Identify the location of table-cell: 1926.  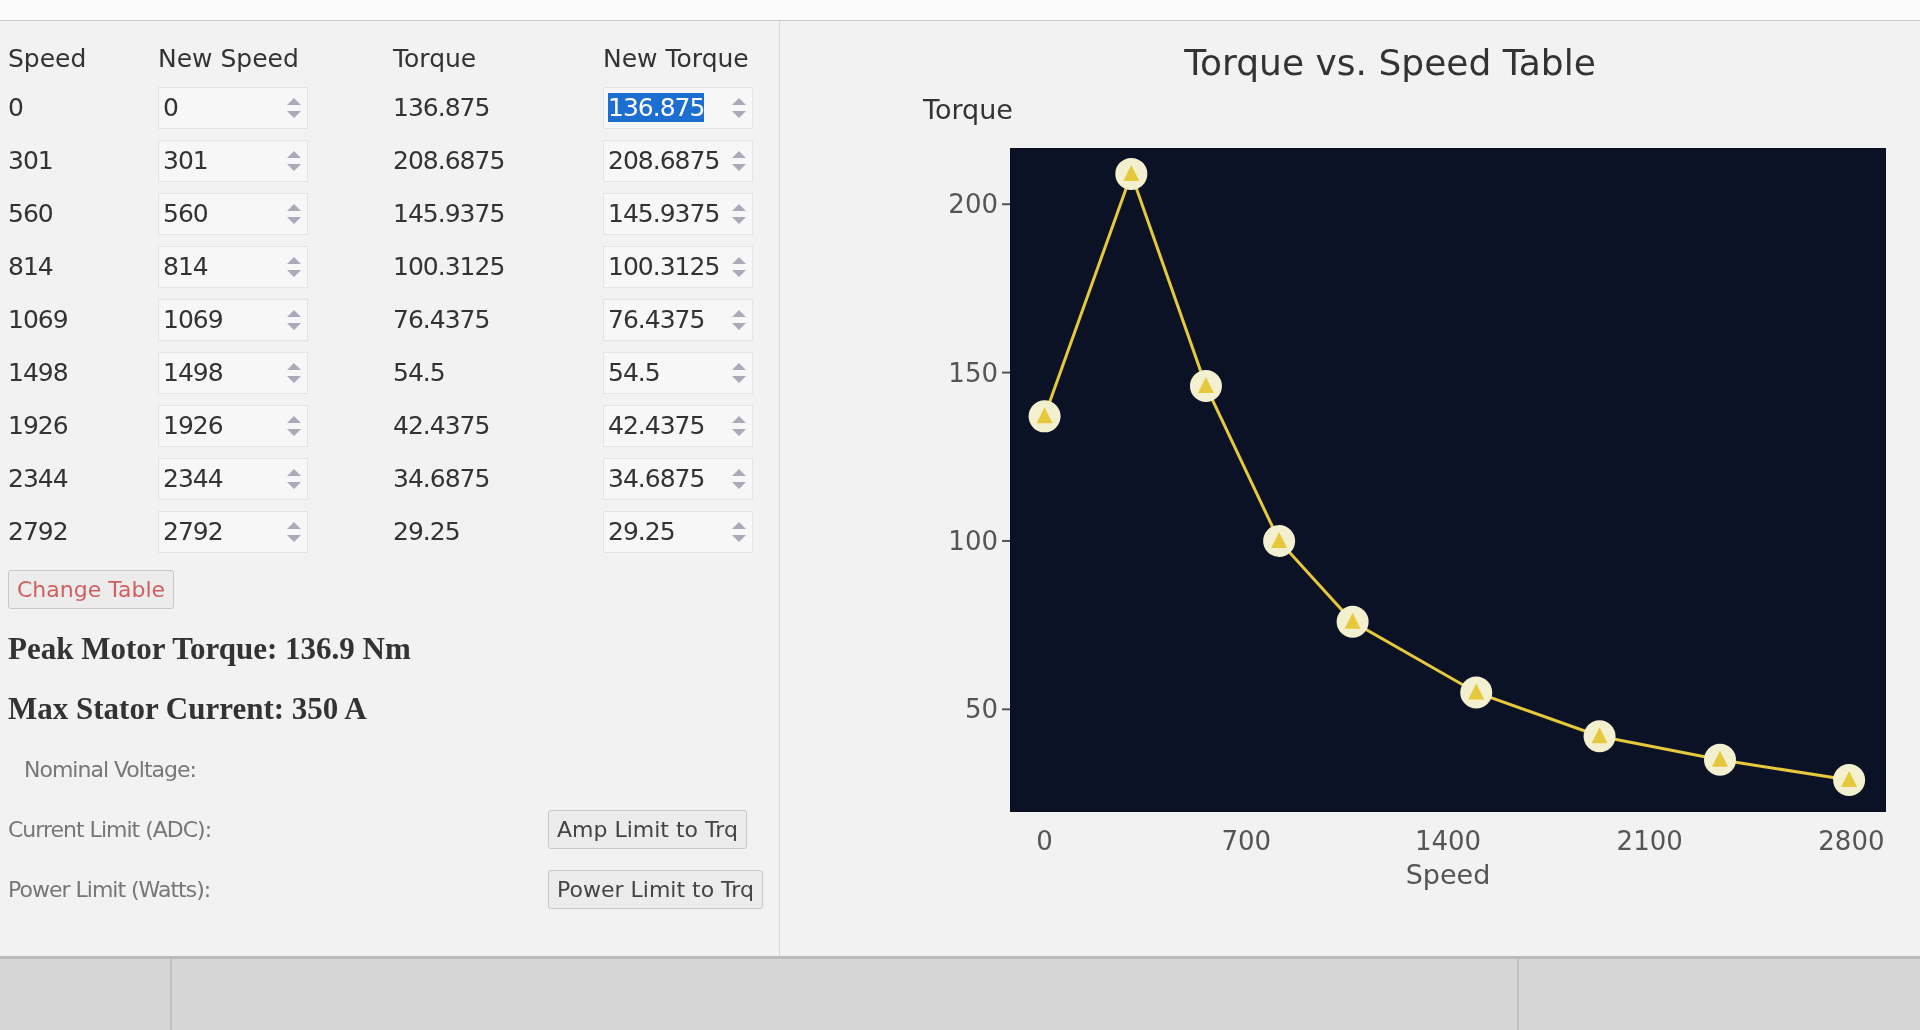
(38, 425).